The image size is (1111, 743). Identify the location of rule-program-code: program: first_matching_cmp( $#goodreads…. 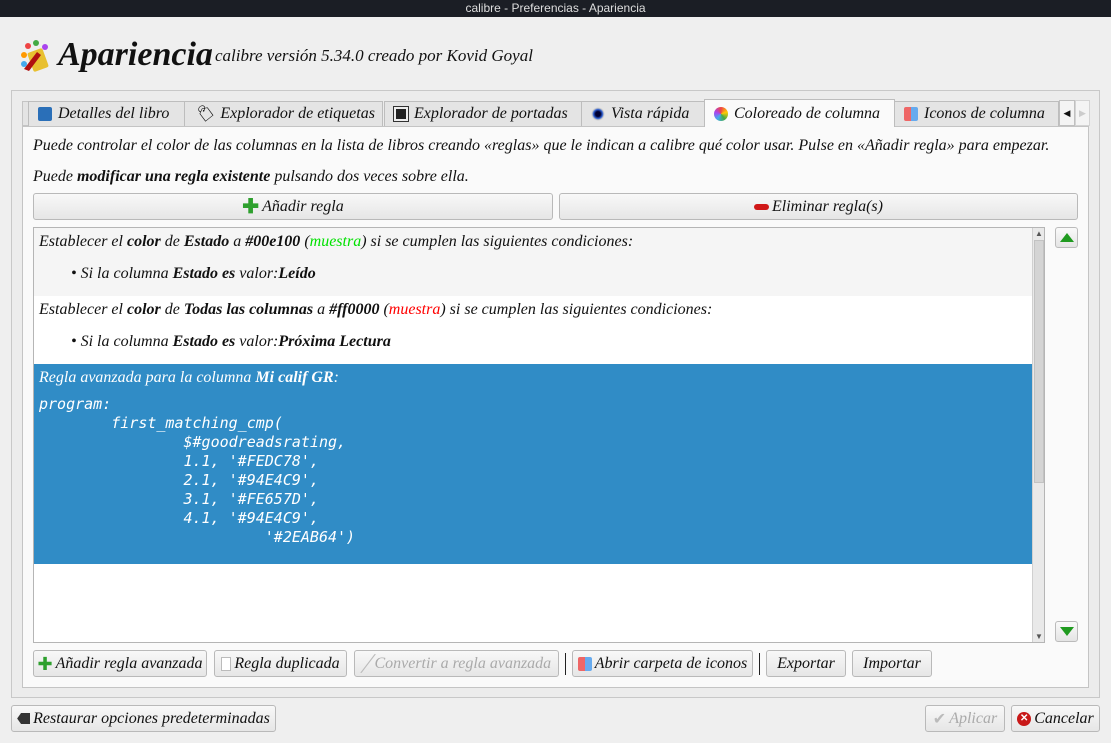
(197, 470).